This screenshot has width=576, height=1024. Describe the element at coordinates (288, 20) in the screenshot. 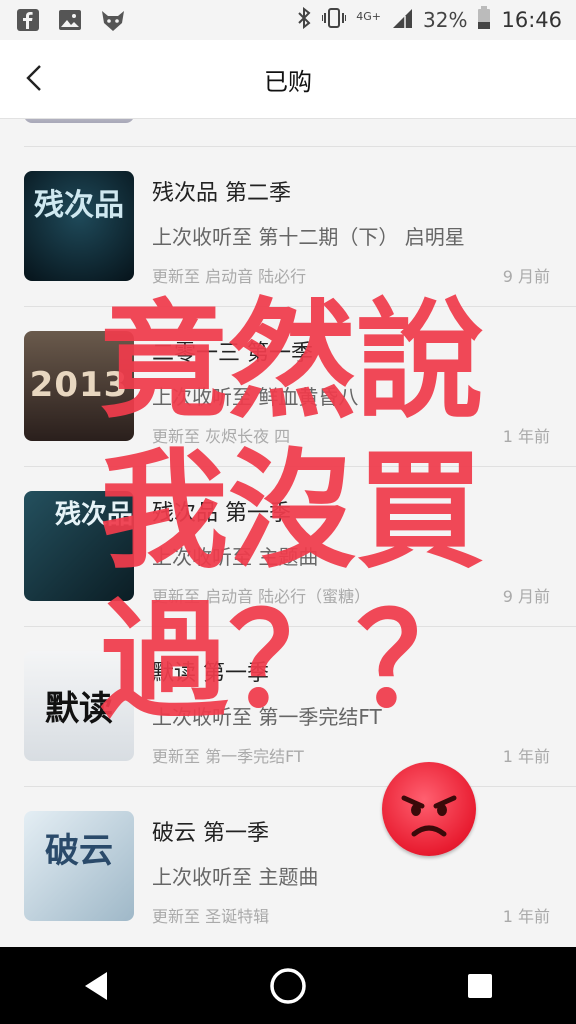

I see `status-bar: 4G+ 32% 16:46` at that location.